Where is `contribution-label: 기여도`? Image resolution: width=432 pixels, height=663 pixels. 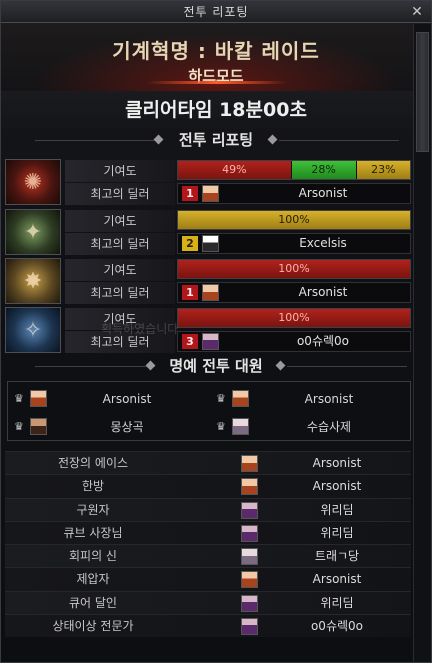 contribution-label: 기여도 is located at coordinates (120, 221).